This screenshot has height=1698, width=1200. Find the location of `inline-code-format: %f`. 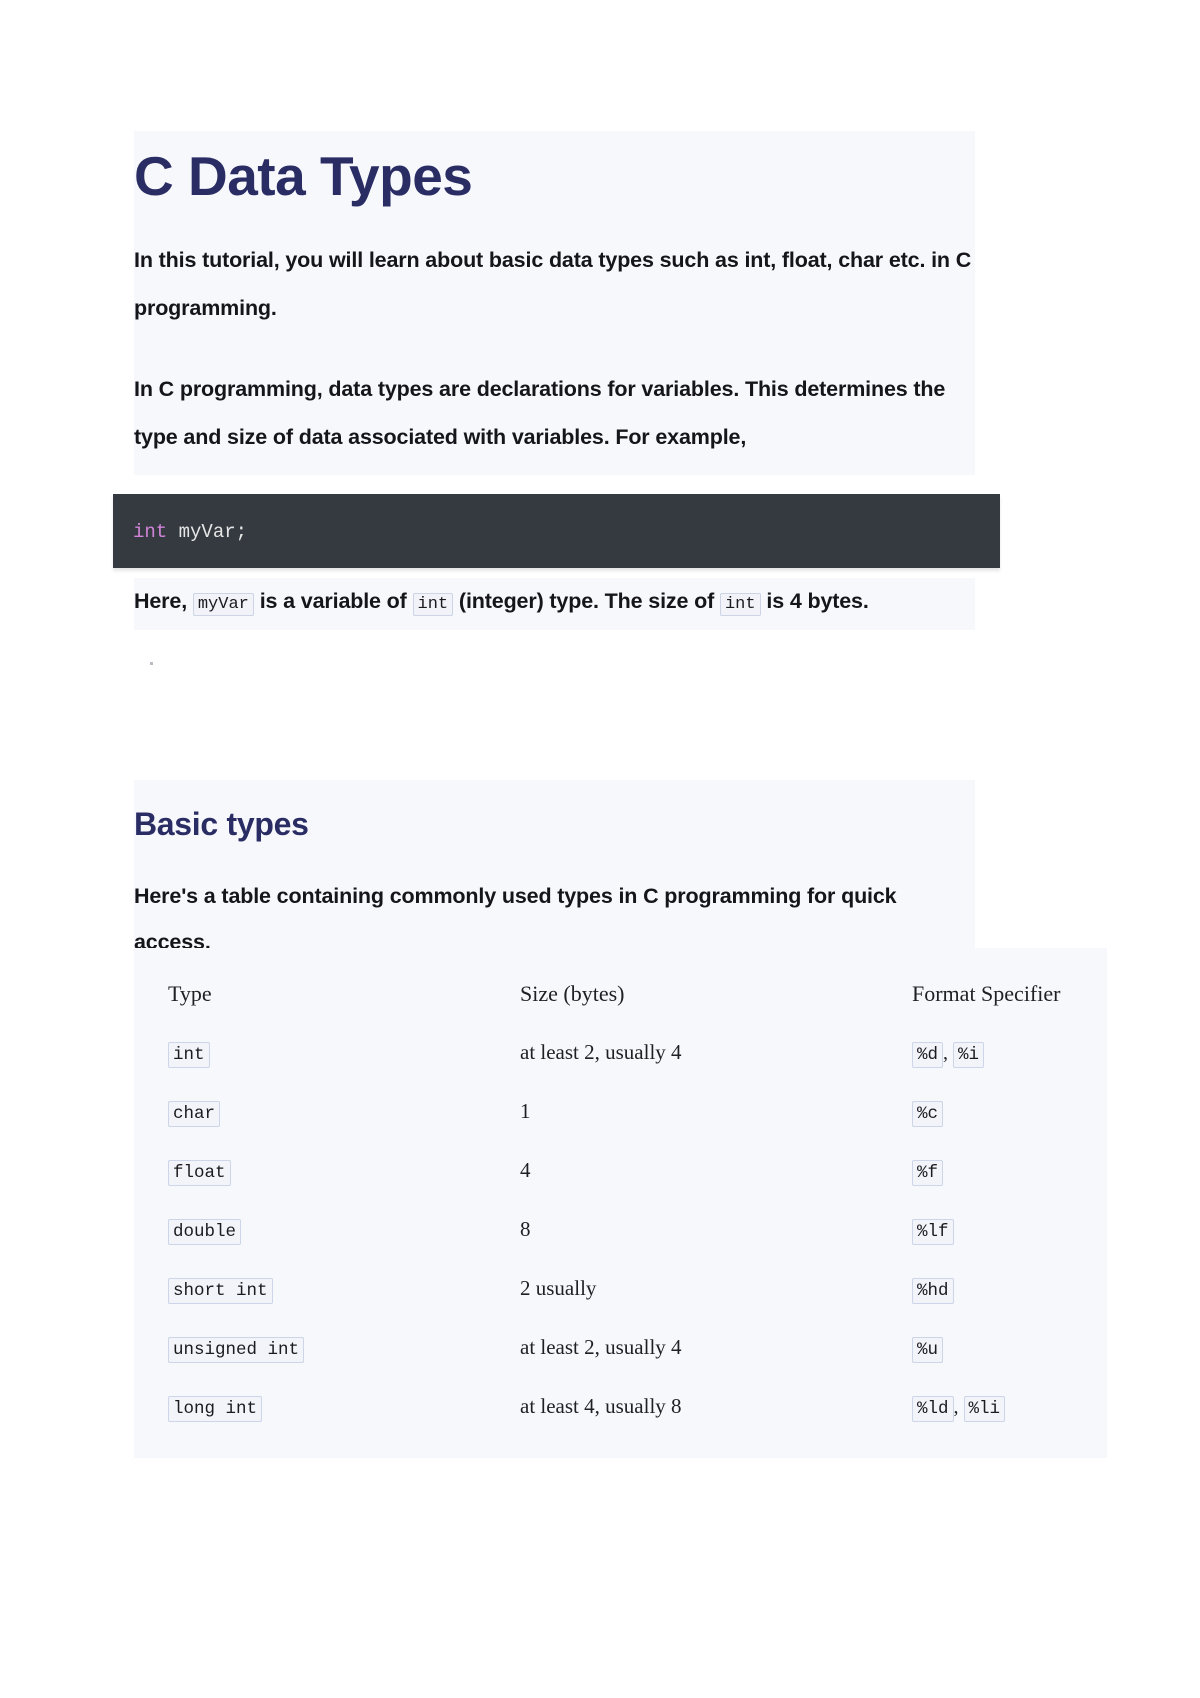

inline-code-format: %f is located at coordinates (928, 1173).